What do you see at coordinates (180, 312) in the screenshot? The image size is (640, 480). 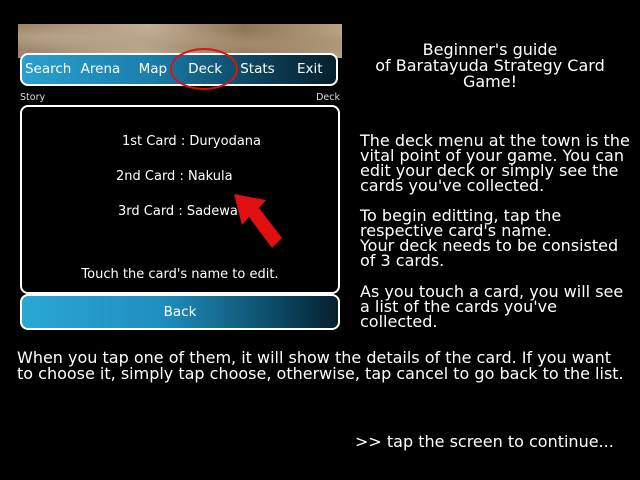 I see `back-button: Back` at bounding box center [180, 312].